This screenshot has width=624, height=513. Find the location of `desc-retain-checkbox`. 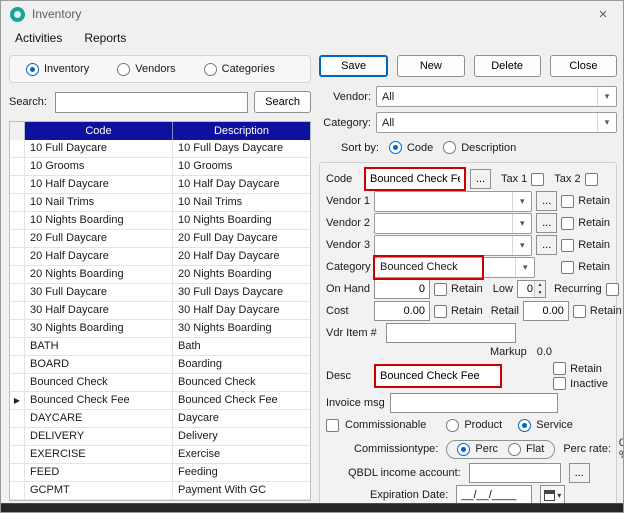

desc-retain-checkbox is located at coordinates (560, 368).